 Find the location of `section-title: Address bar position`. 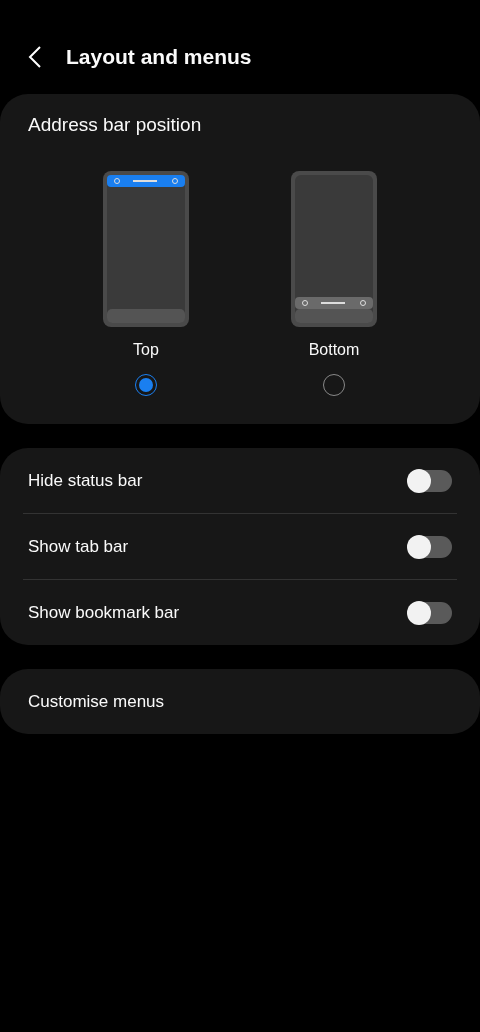

section-title: Address bar position is located at coordinates (115, 125).